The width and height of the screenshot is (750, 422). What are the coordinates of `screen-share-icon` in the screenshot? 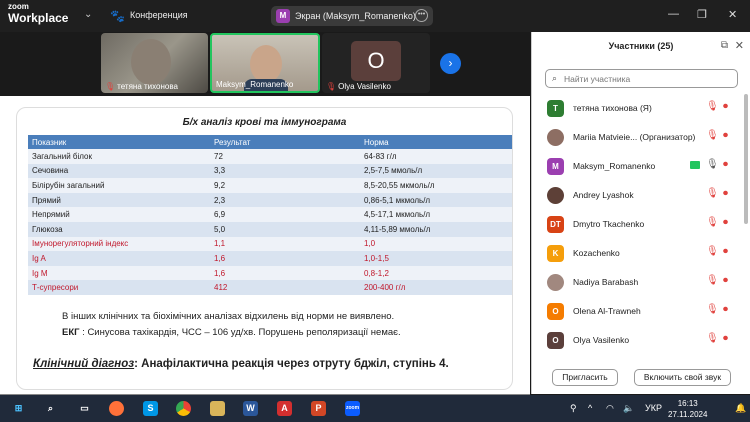 It's located at (695, 165).